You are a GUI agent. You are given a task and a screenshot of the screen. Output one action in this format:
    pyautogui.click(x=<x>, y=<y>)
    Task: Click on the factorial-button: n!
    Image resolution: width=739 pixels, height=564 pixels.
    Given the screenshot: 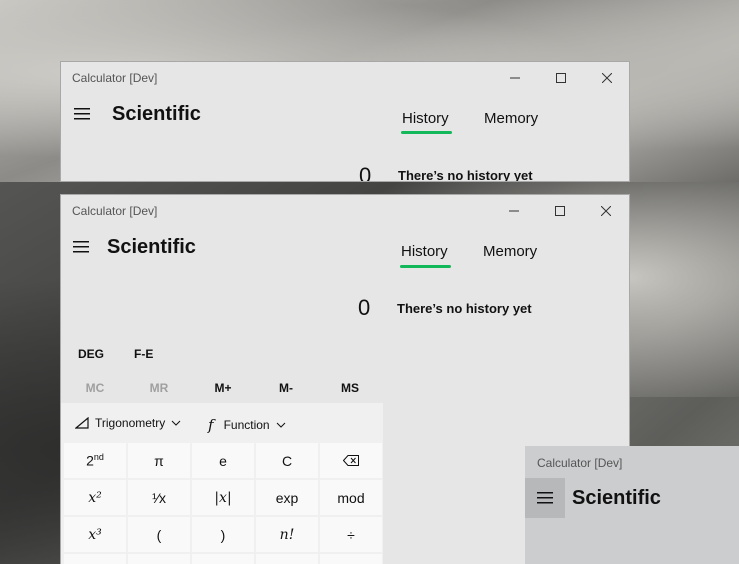 What is the action you would take?
    pyautogui.click(x=287, y=534)
    